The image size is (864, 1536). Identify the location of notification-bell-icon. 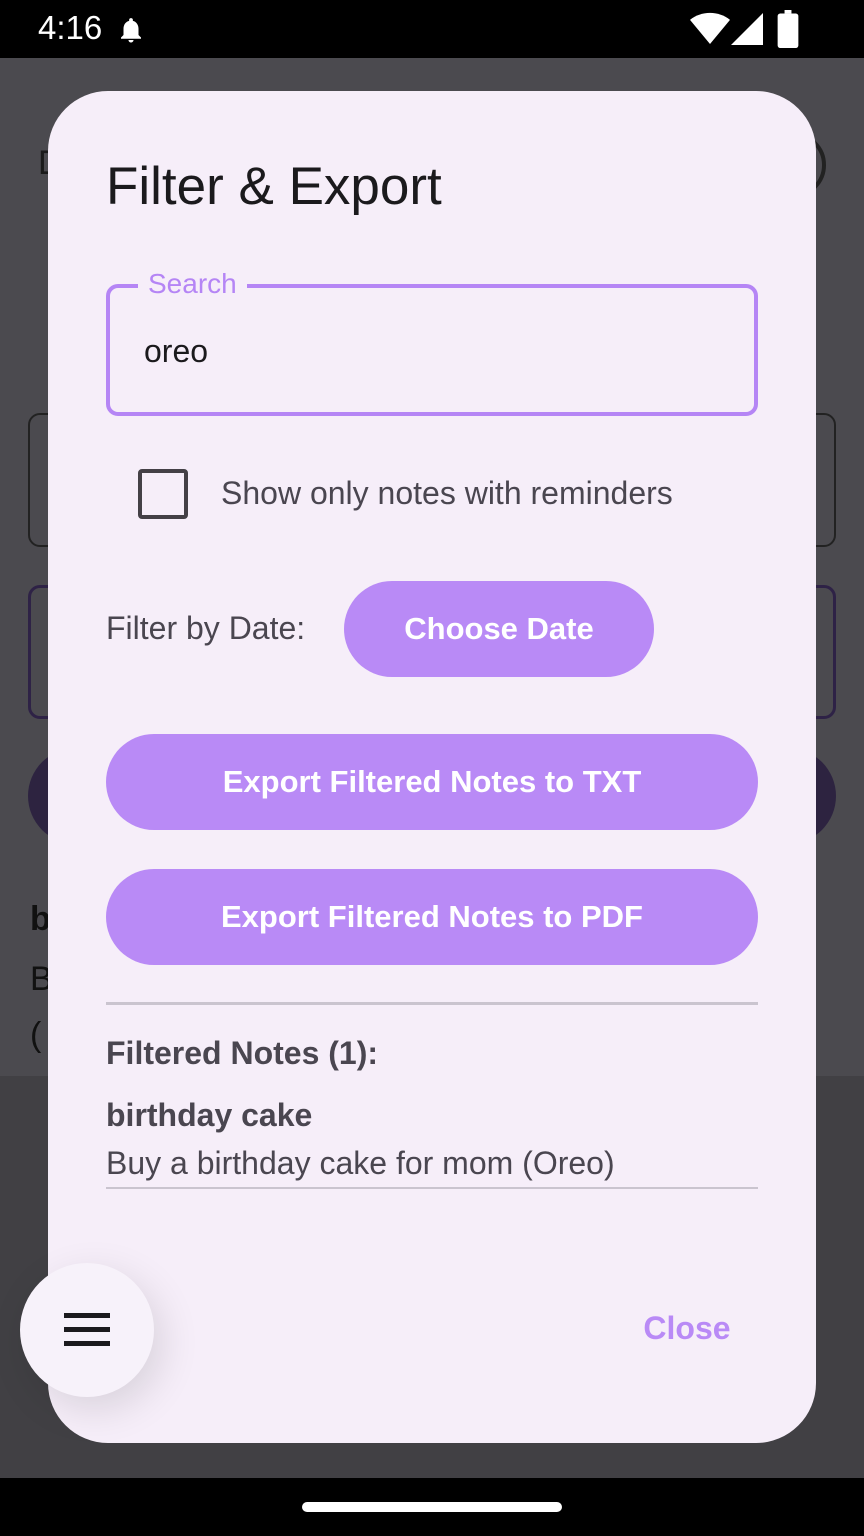
(131, 30).